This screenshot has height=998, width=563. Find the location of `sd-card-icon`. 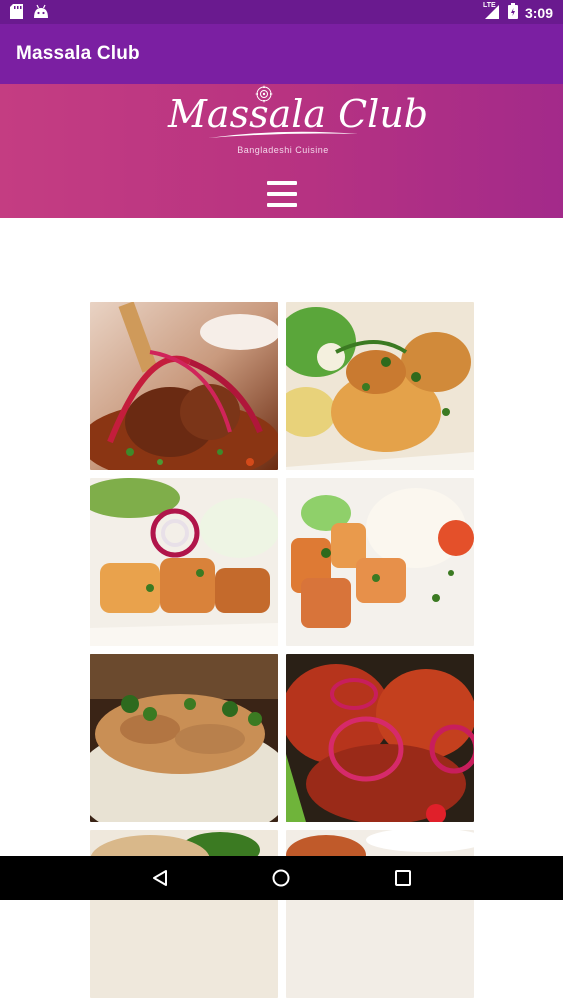

sd-card-icon is located at coordinates (16, 14).